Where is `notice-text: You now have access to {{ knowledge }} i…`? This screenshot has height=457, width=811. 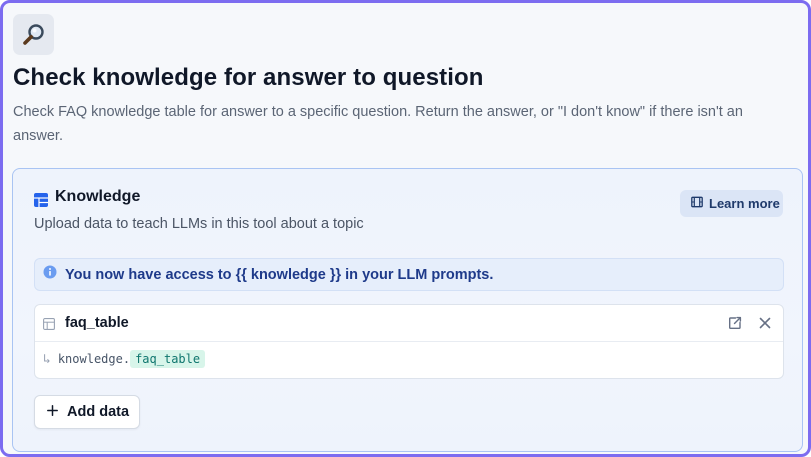
notice-text: You now have access to {{ knowledge }} i… is located at coordinates (279, 274).